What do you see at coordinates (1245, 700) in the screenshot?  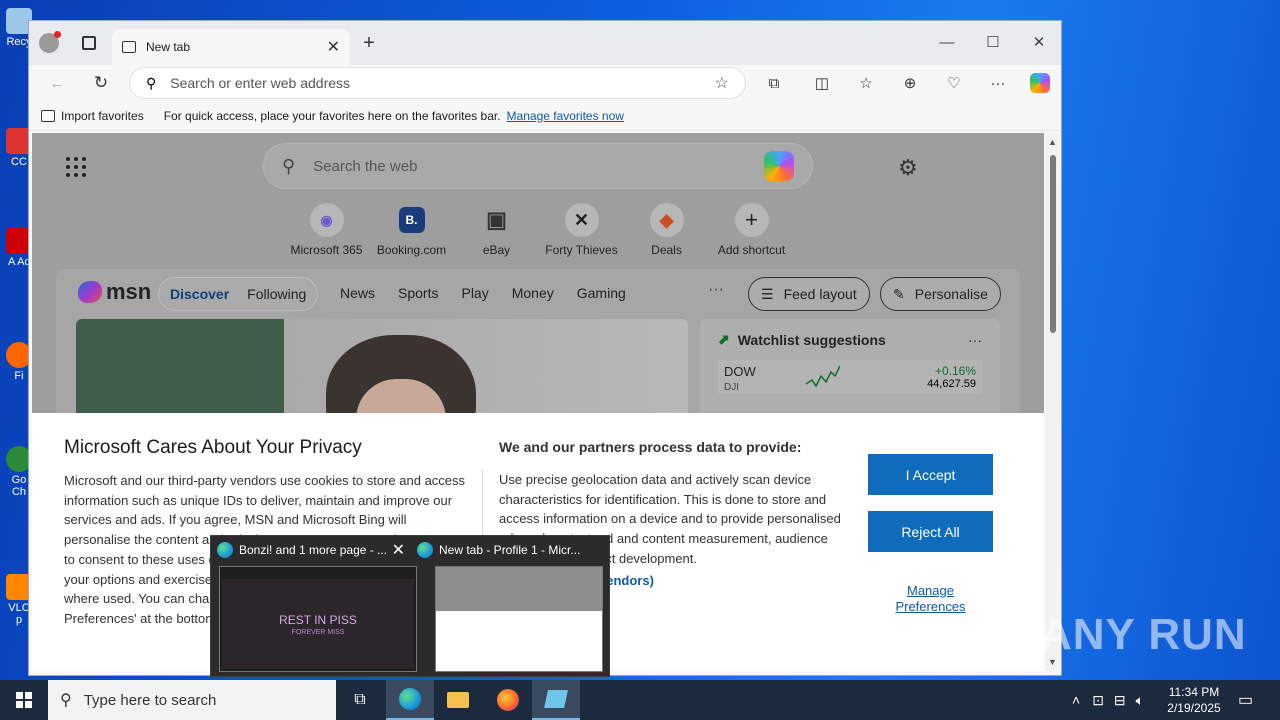 I see `action-center-button: ▭` at bounding box center [1245, 700].